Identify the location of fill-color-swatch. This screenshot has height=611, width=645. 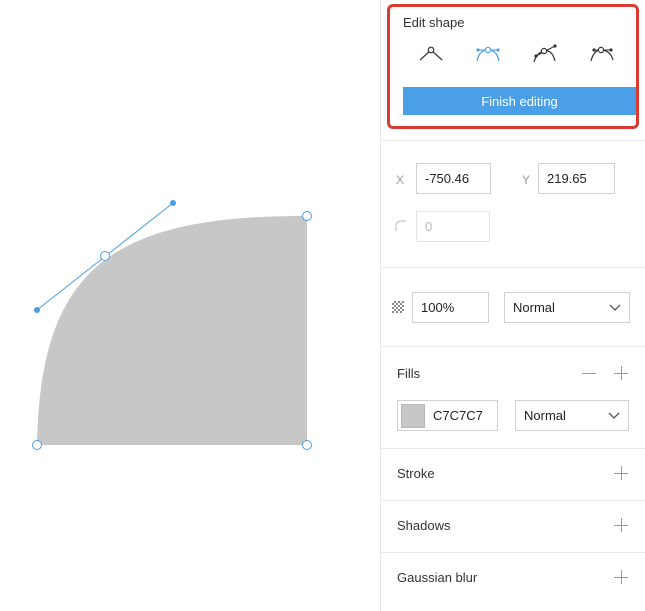
(413, 415).